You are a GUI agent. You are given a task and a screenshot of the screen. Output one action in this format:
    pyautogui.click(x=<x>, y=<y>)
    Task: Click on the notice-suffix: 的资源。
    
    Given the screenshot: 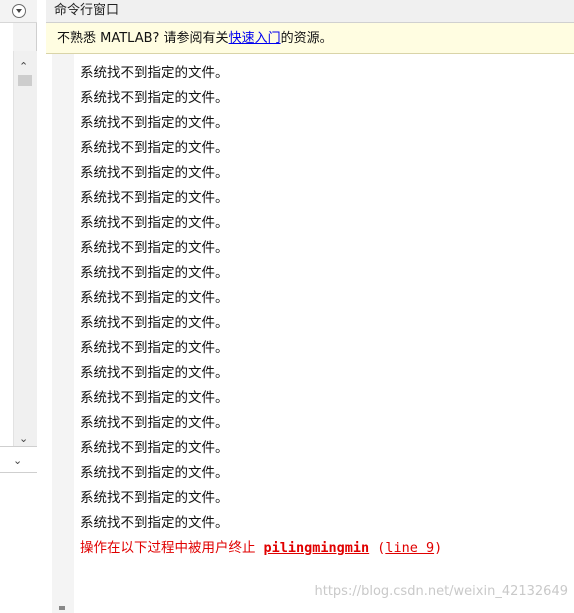 What is the action you would take?
    pyautogui.click(x=306, y=38)
    